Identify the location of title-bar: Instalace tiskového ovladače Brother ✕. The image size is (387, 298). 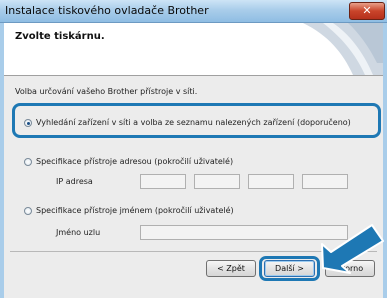
(193, 11).